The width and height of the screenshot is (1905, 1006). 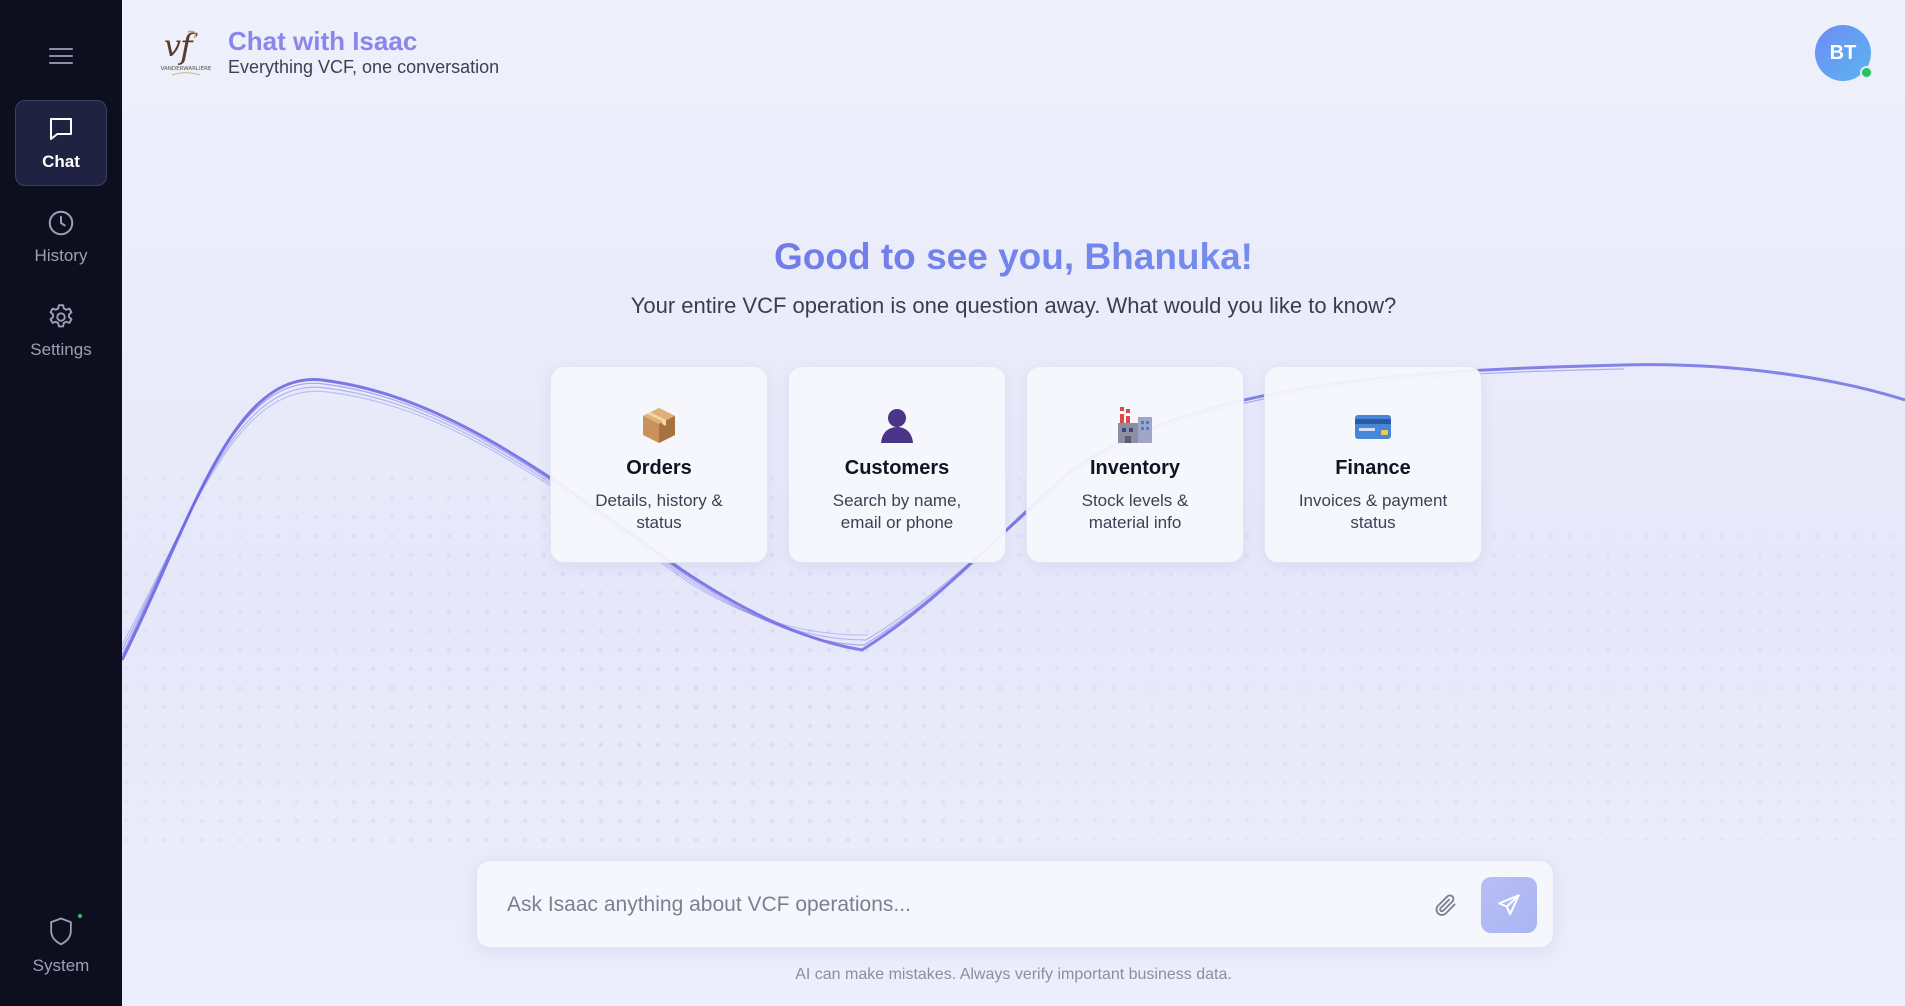 I want to click on hamburger-icon, so click(x=61, y=56).